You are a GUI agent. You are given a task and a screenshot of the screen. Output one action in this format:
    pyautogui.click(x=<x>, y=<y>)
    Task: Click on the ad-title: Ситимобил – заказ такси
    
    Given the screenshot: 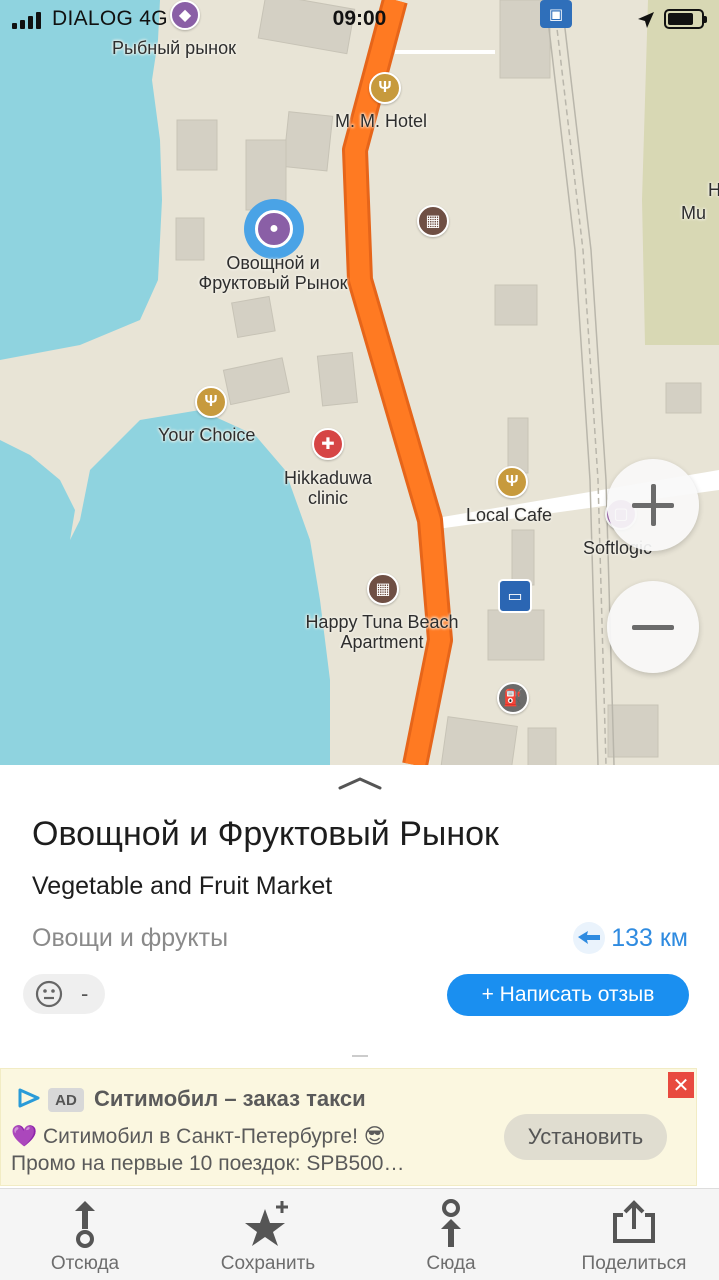 What is the action you would take?
    pyautogui.click(x=230, y=1099)
    